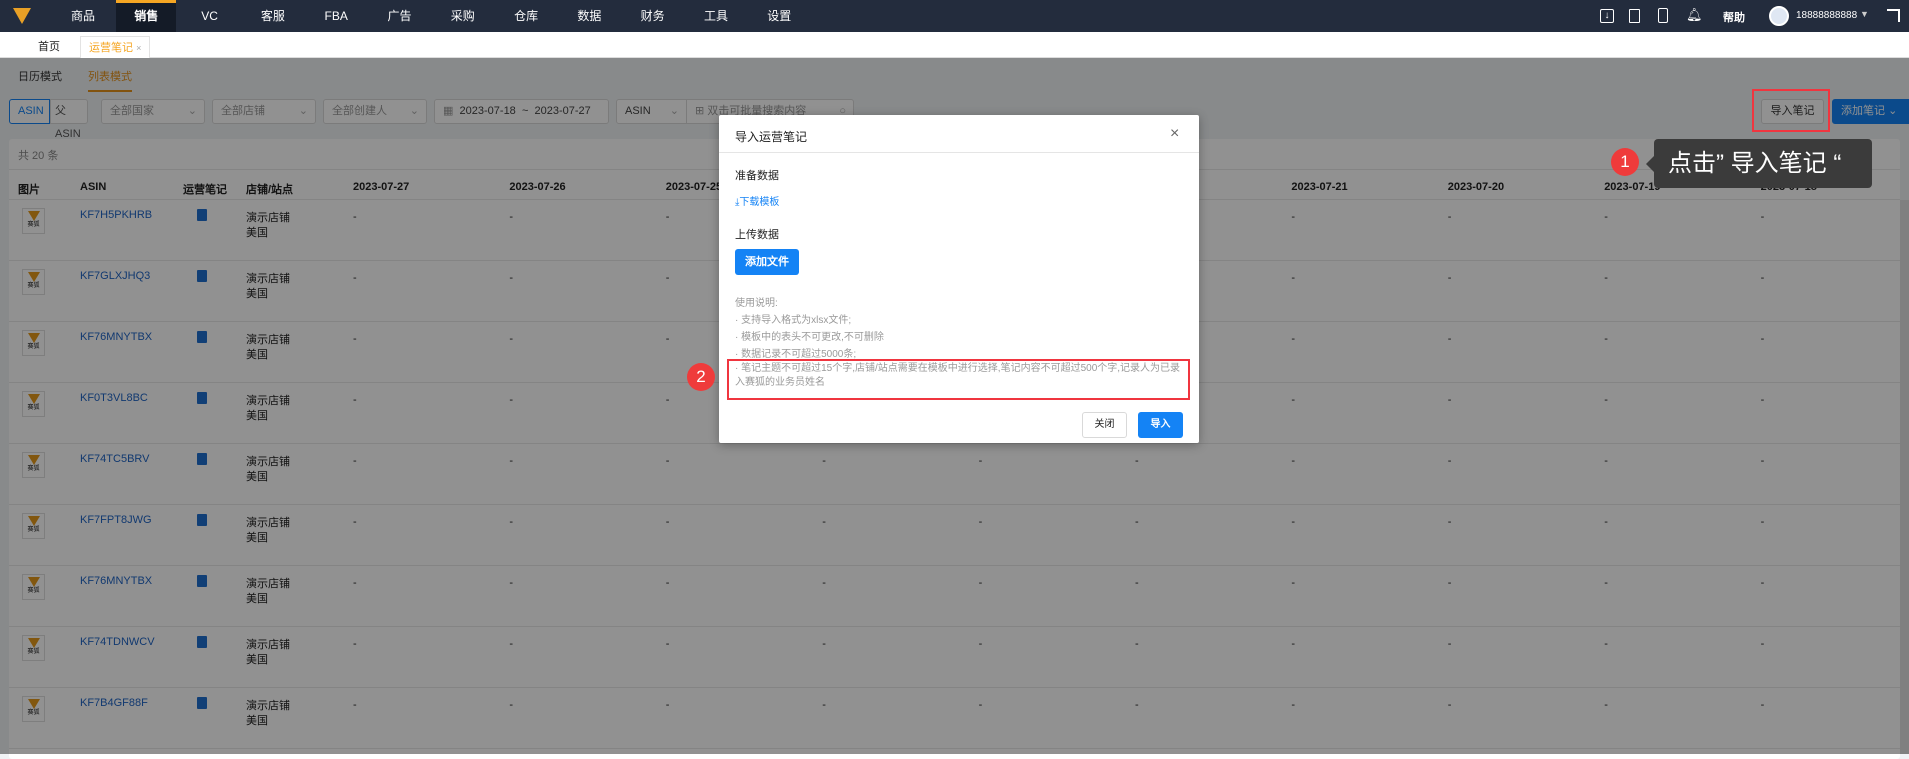 The width and height of the screenshot is (1909, 759). What do you see at coordinates (767, 262) in the screenshot?
I see `add-file-button: 添加文件` at bounding box center [767, 262].